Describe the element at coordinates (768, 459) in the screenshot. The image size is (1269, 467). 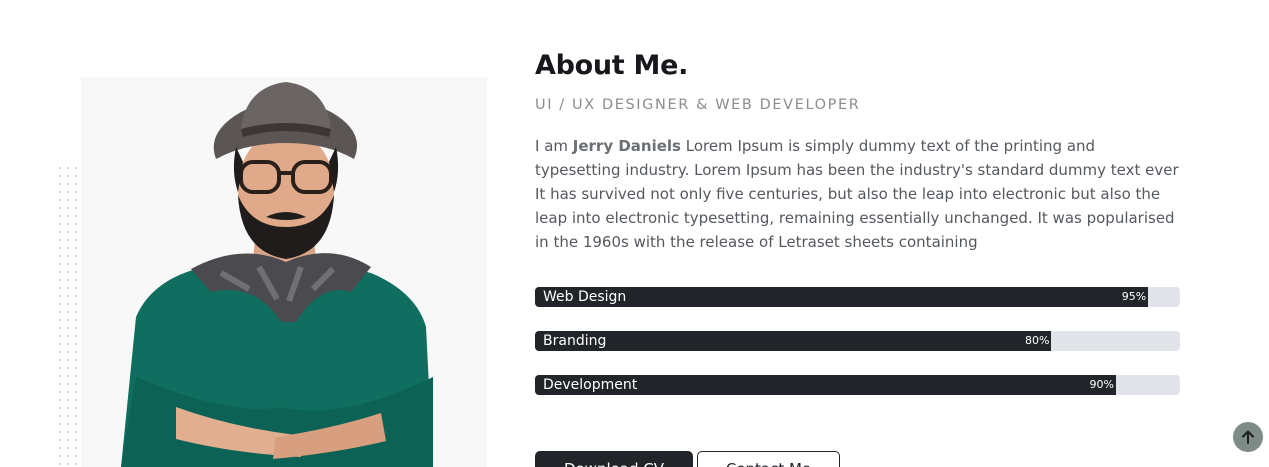
I see `contact-me-button: Contact Me` at that location.